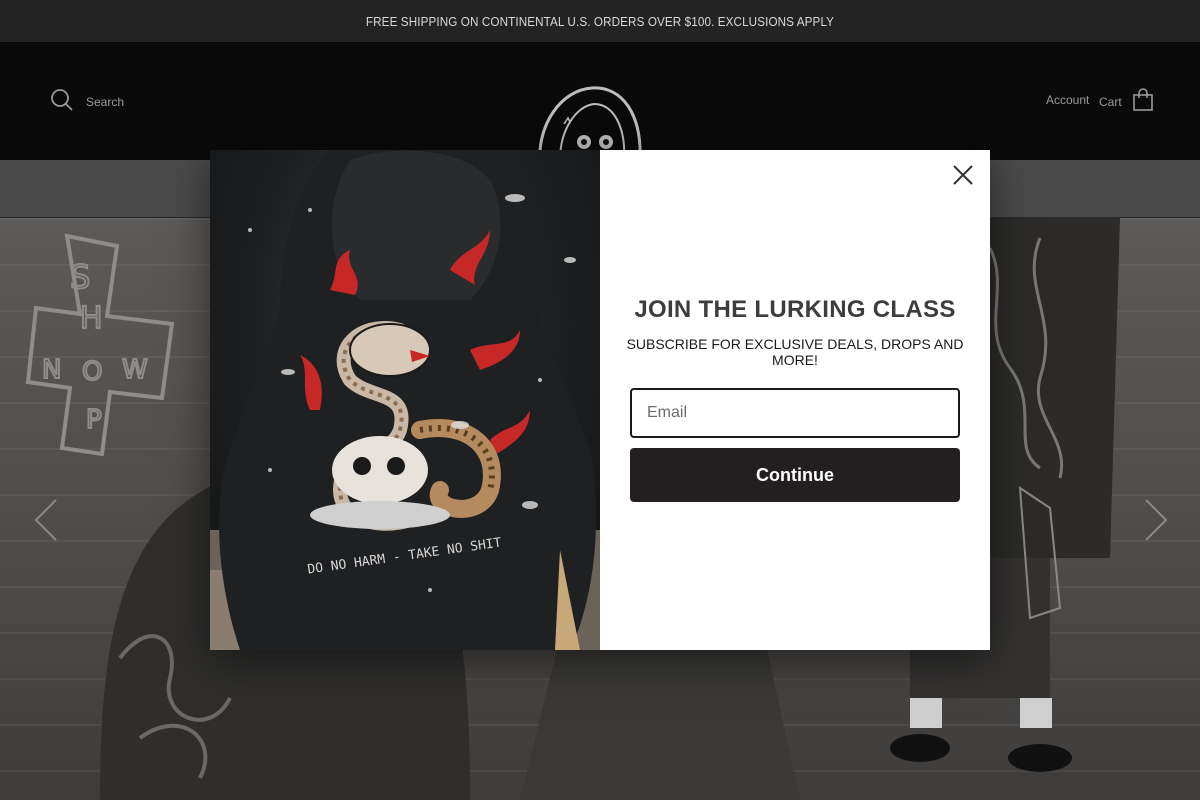 Image resolution: width=1200 pixels, height=800 pixels. I want to click on close-icon, so click(963, 175).